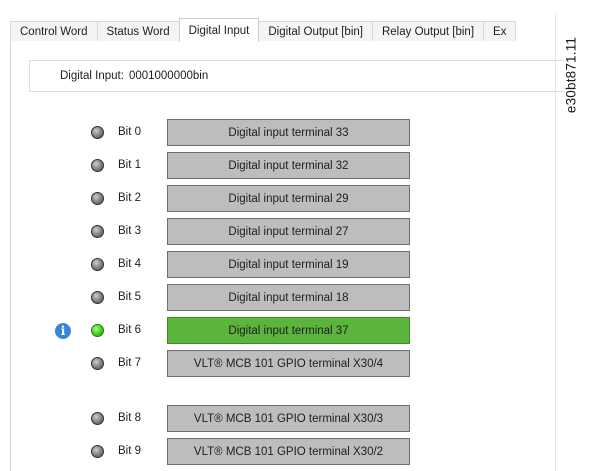 The width and height of the screenshot is (595, 471). I want to click on figure-code: e30bt871.11, so click(571, 75).